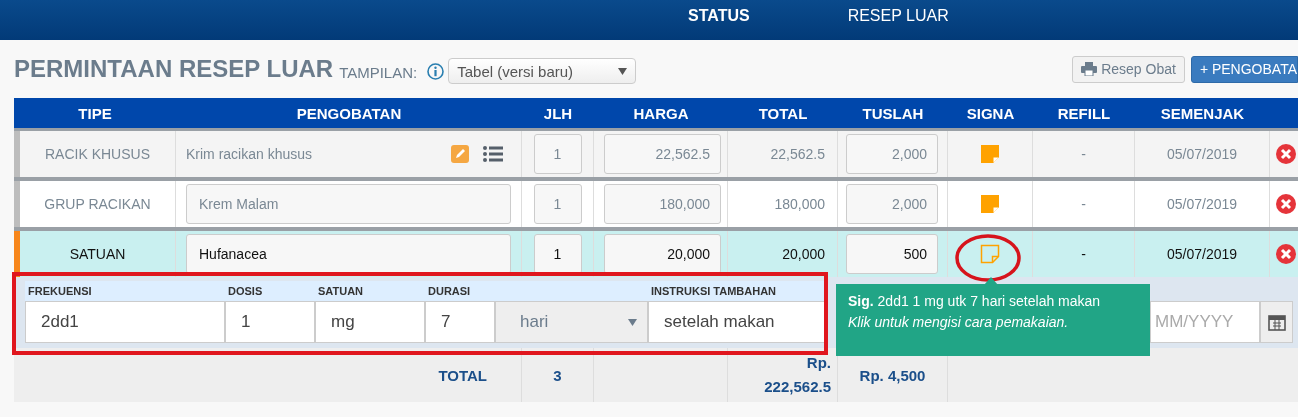 This screenshot has height=417, width=1298. What do you see at coordinates (783, 254) in the screenshot?
I see `total-cell: 20,000` at bounding box center [783, 254].